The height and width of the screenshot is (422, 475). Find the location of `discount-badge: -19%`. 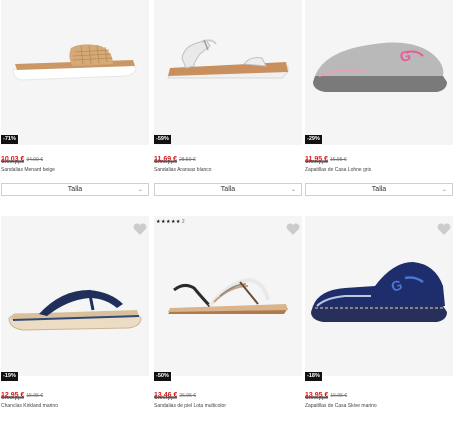

discount-badge: -19% is located at coordinates (9, 376).